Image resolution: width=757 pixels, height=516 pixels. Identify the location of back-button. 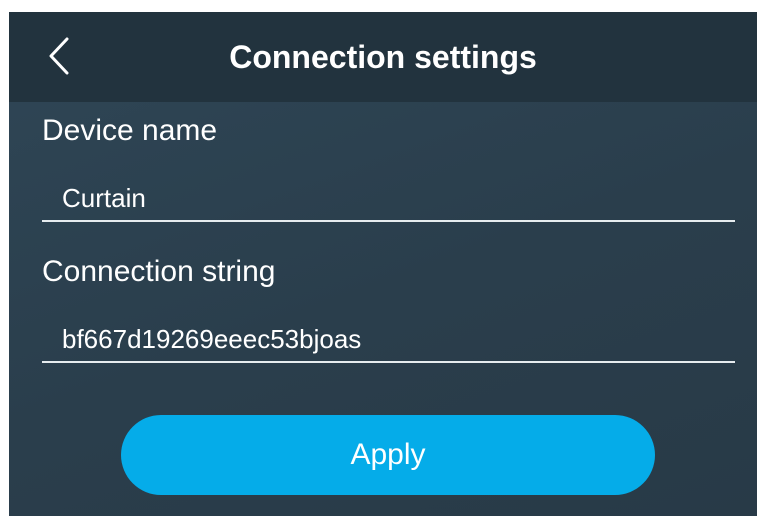
(59, 56).